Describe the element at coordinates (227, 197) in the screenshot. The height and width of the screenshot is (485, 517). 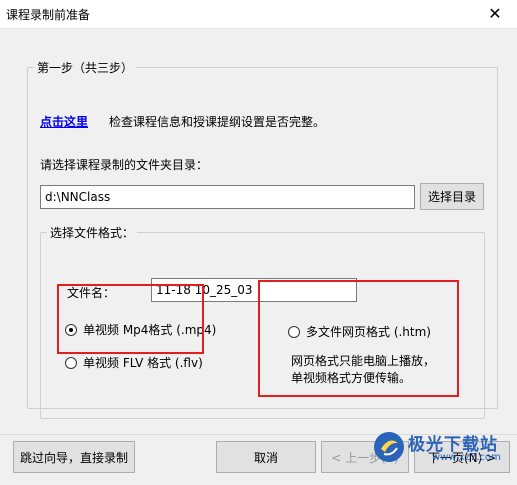
I see `dir-input` at that location.